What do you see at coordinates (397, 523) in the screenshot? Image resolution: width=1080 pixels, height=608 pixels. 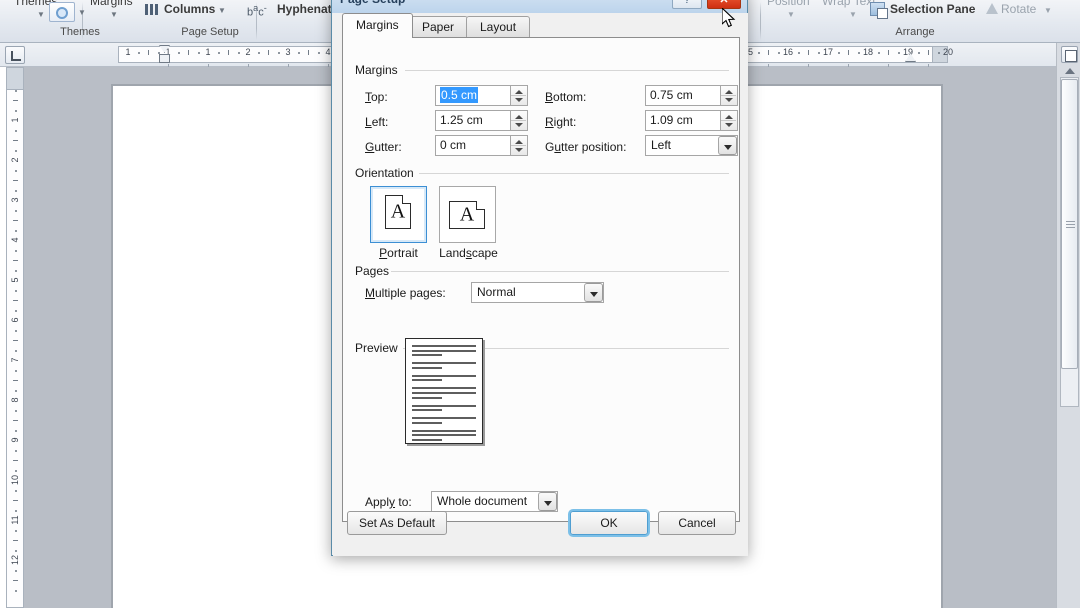 I see `set-as-default-button: Set As Default` at bounding box center [397, 523].